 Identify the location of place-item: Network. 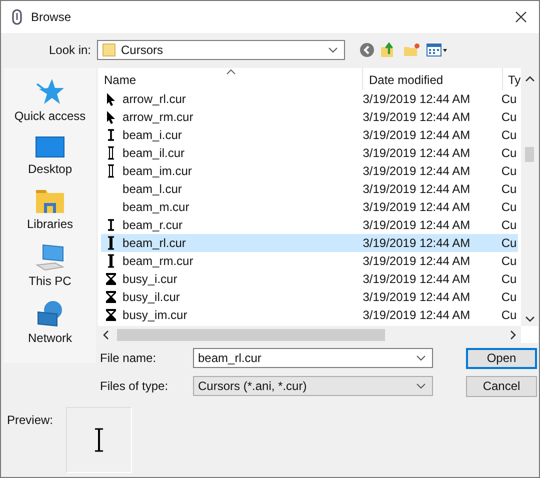
(50, 322).